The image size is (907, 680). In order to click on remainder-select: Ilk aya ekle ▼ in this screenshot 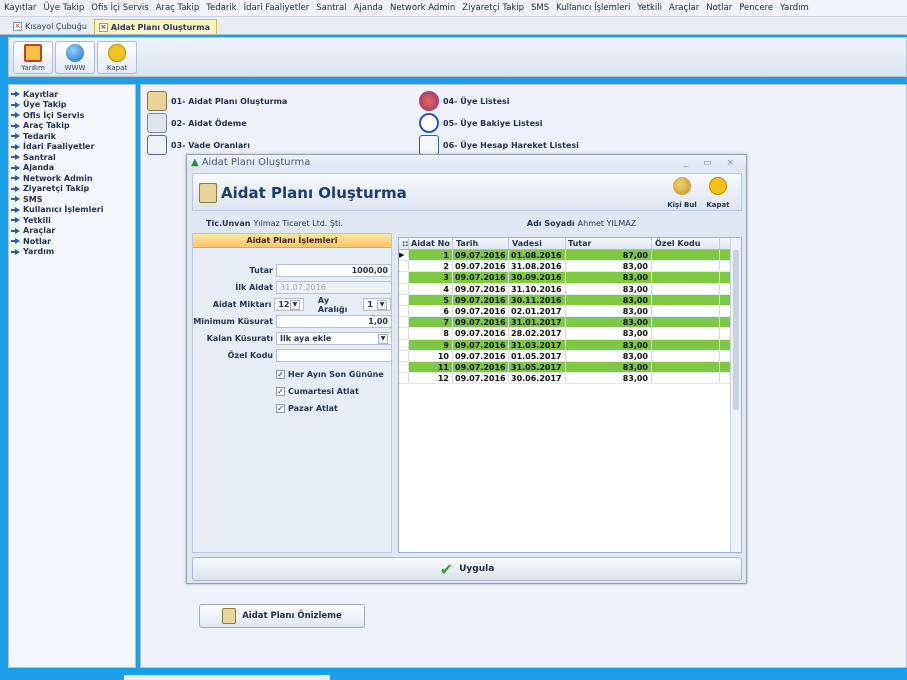, I will do `click(334, 338)`.